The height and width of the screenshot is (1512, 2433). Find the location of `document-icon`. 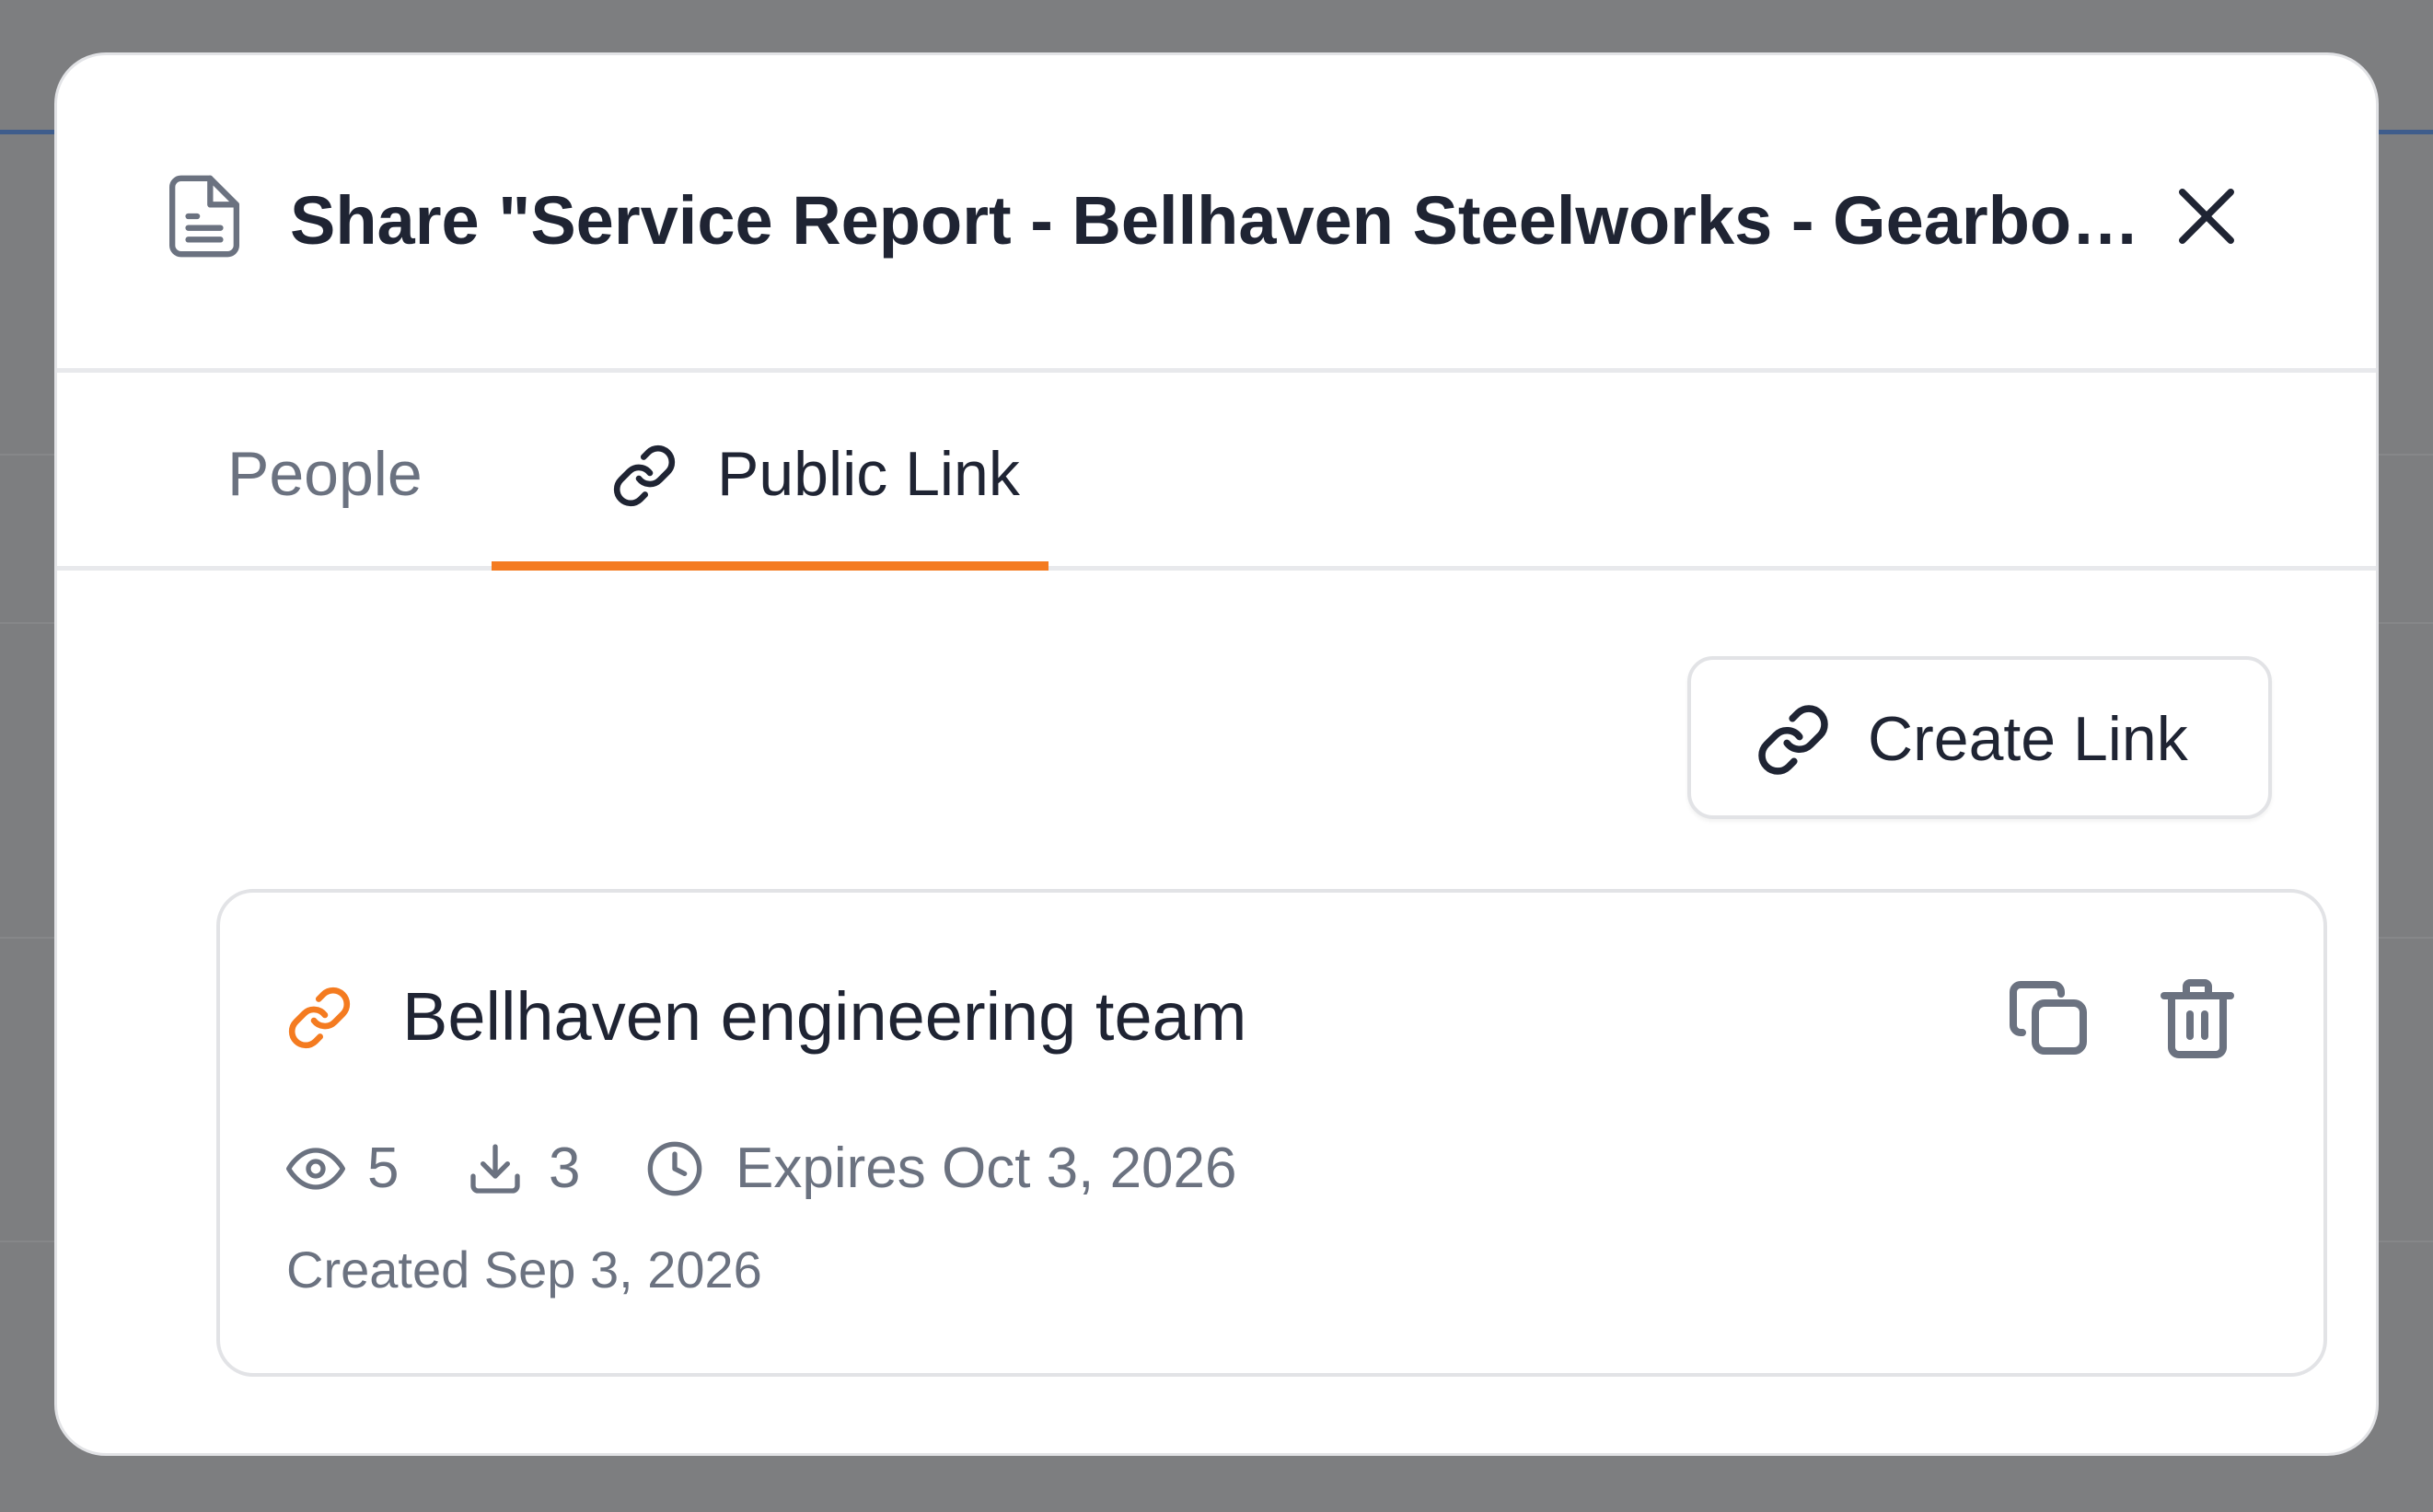

document-icon is located at coordinates (204, 216).